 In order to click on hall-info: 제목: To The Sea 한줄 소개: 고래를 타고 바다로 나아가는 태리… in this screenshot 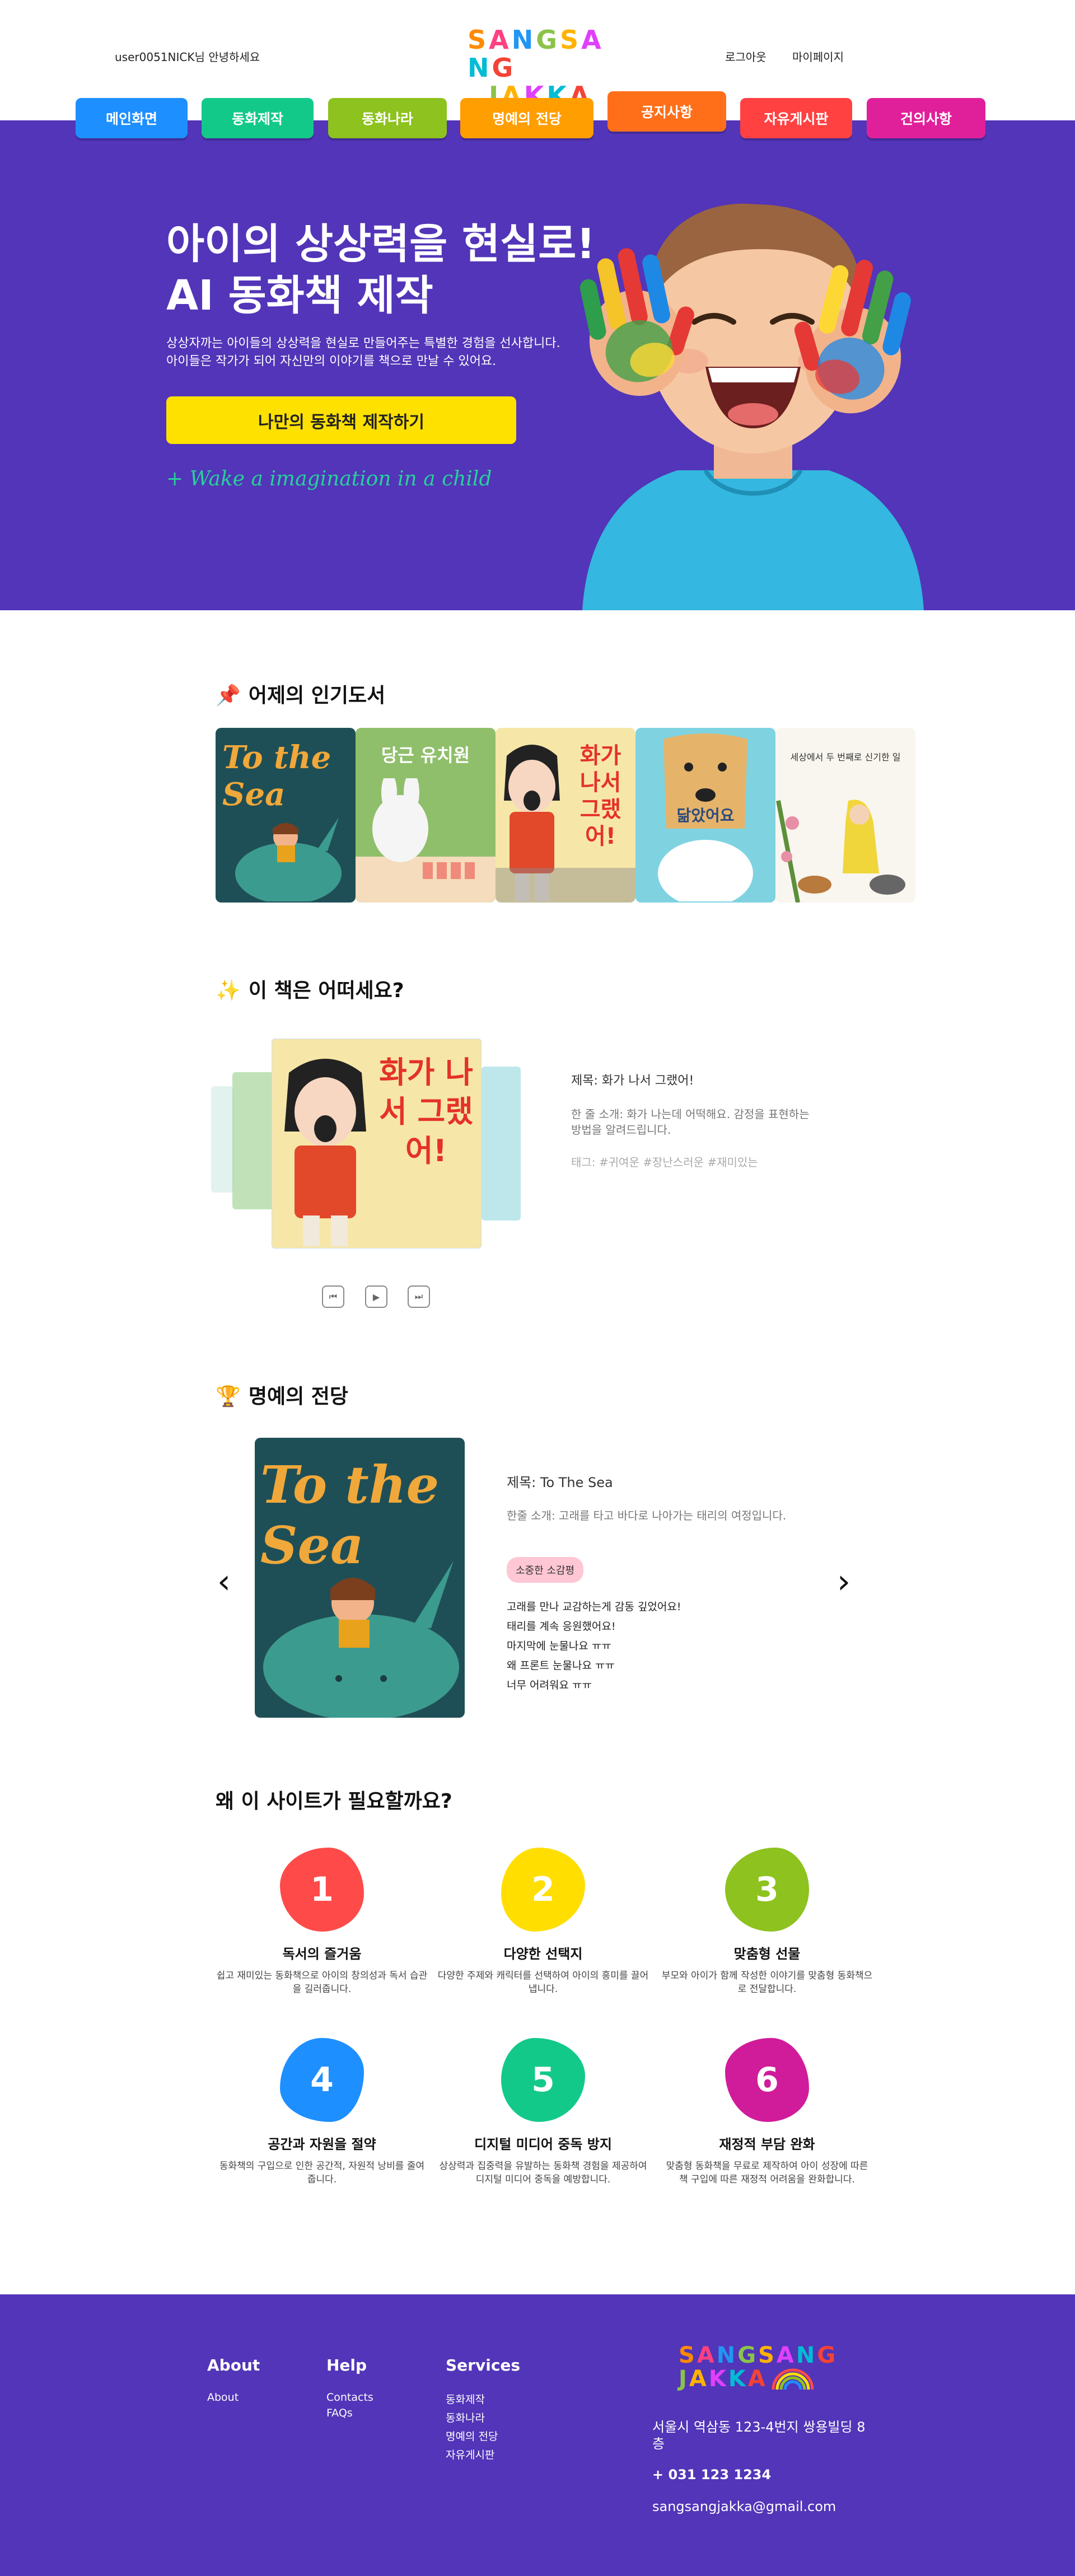, I will do `click(662, 1583)`.